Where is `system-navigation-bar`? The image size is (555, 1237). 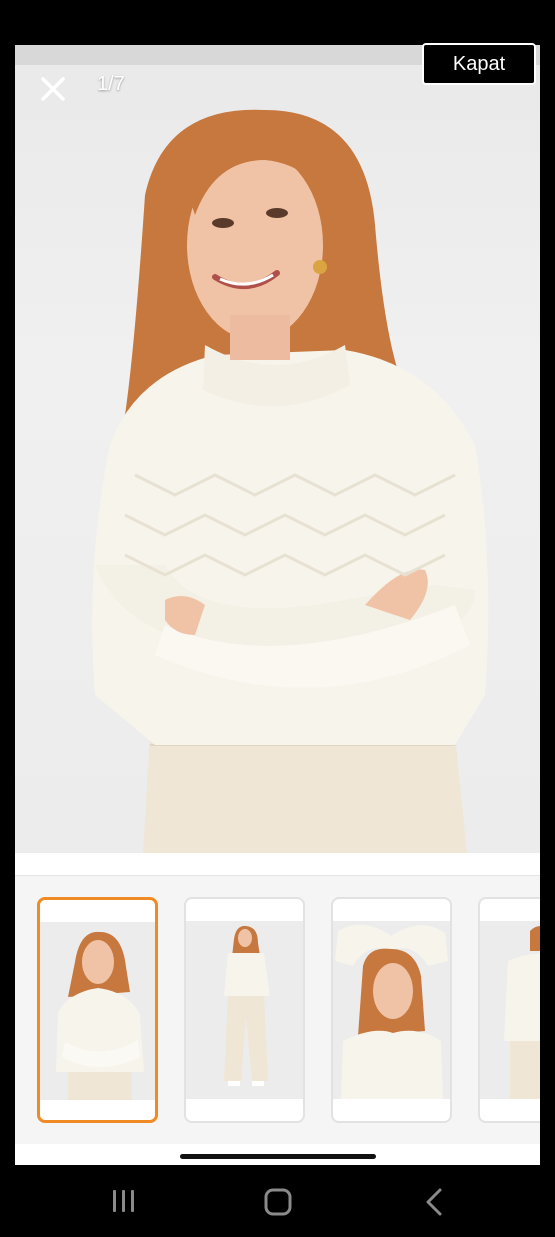 system-navigation-bar is located at coordinates (277, 1201).